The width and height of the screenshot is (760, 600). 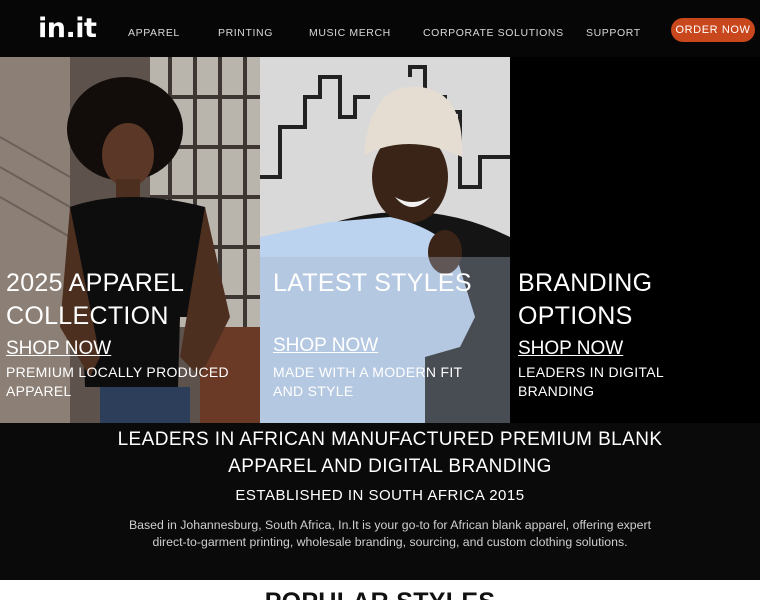 What do you see at coordinates (380, 495) in the screenshot?
I see `established-subheading: ESTABLISHED IN SOUTH AFRICA 2015` at bounding box center [380, 495].